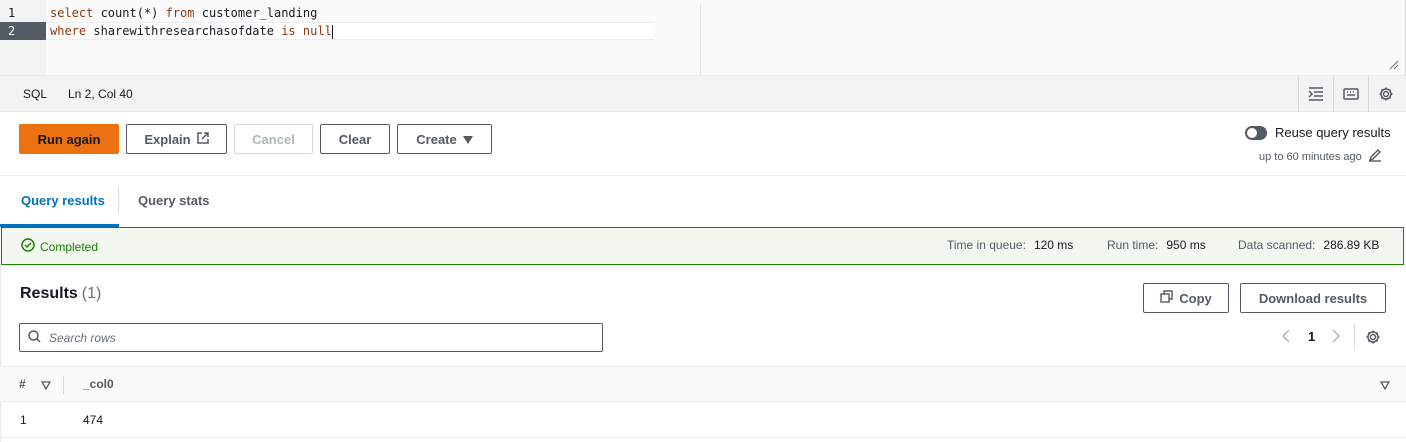 Image resolution: width=1406 pixels, height=442 pixels. What do you see at coordinates (317, 31) in the screenshot?
I see `keyword: null` at bounding box center [317, 31].